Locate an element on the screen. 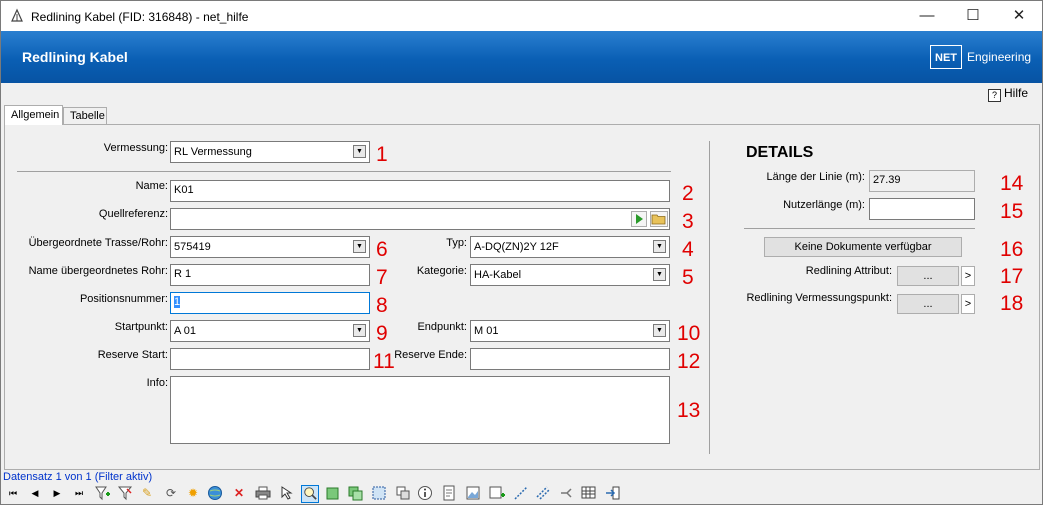 Image resolution: width=1043 pixels, height=505 pixels. info-textarea is located at coordinates (420, 410).